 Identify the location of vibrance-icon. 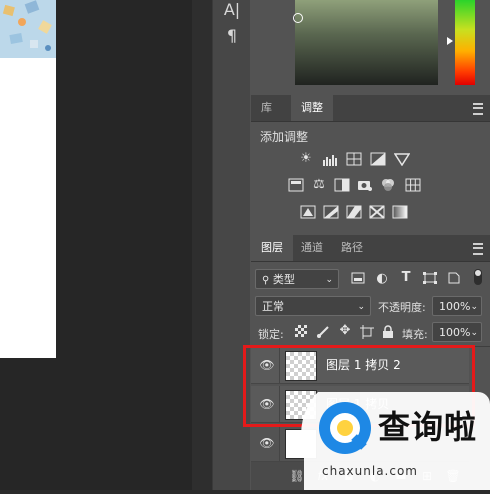
(402, 159).